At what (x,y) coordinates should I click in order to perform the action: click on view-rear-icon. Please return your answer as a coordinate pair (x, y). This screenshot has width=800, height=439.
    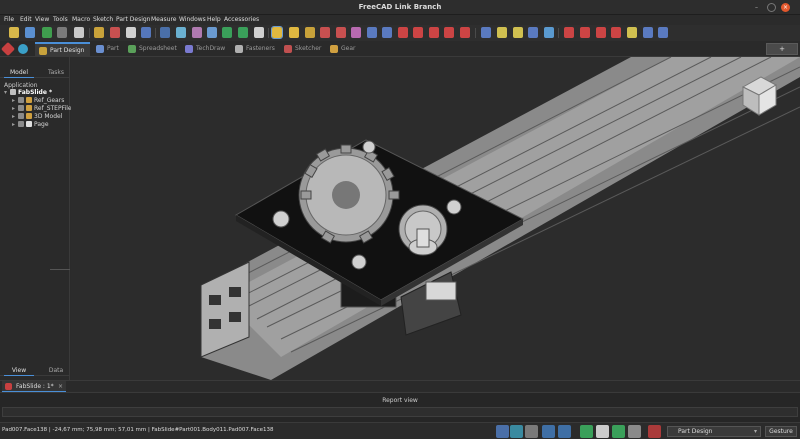
    Looking at the image, I should click on (634, 431).